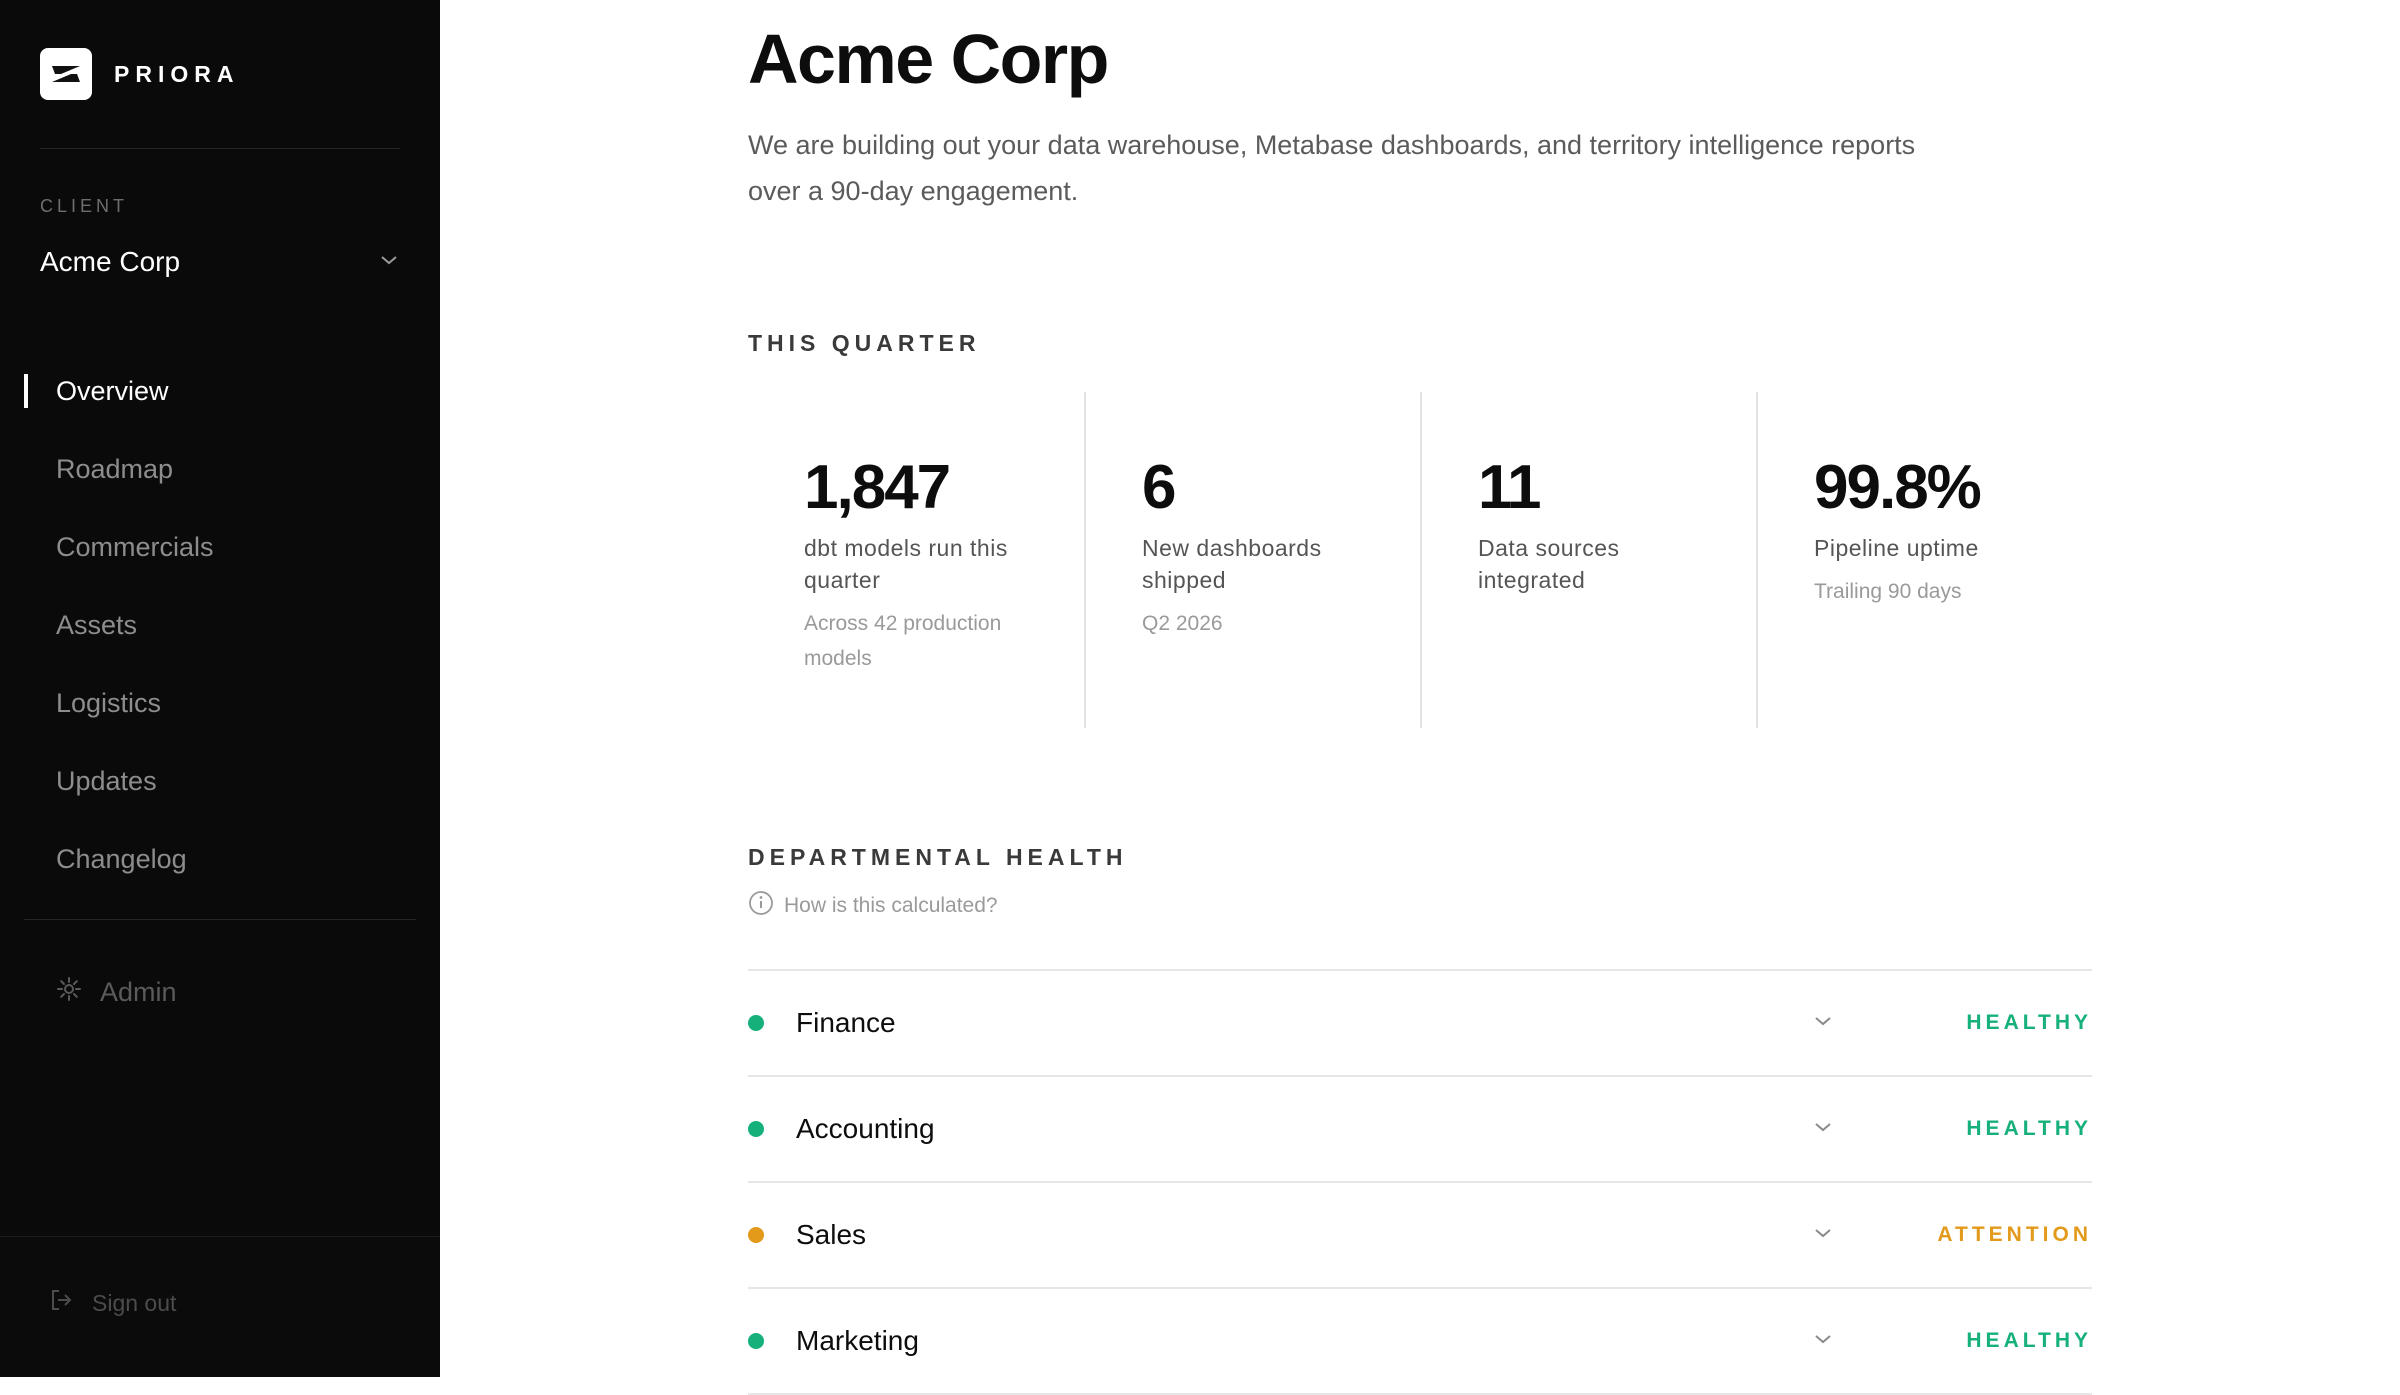 Image resolution: width=2400 pixels, height=1395 pixels. I want to click on priora-logo-icon, so click(66, 74).